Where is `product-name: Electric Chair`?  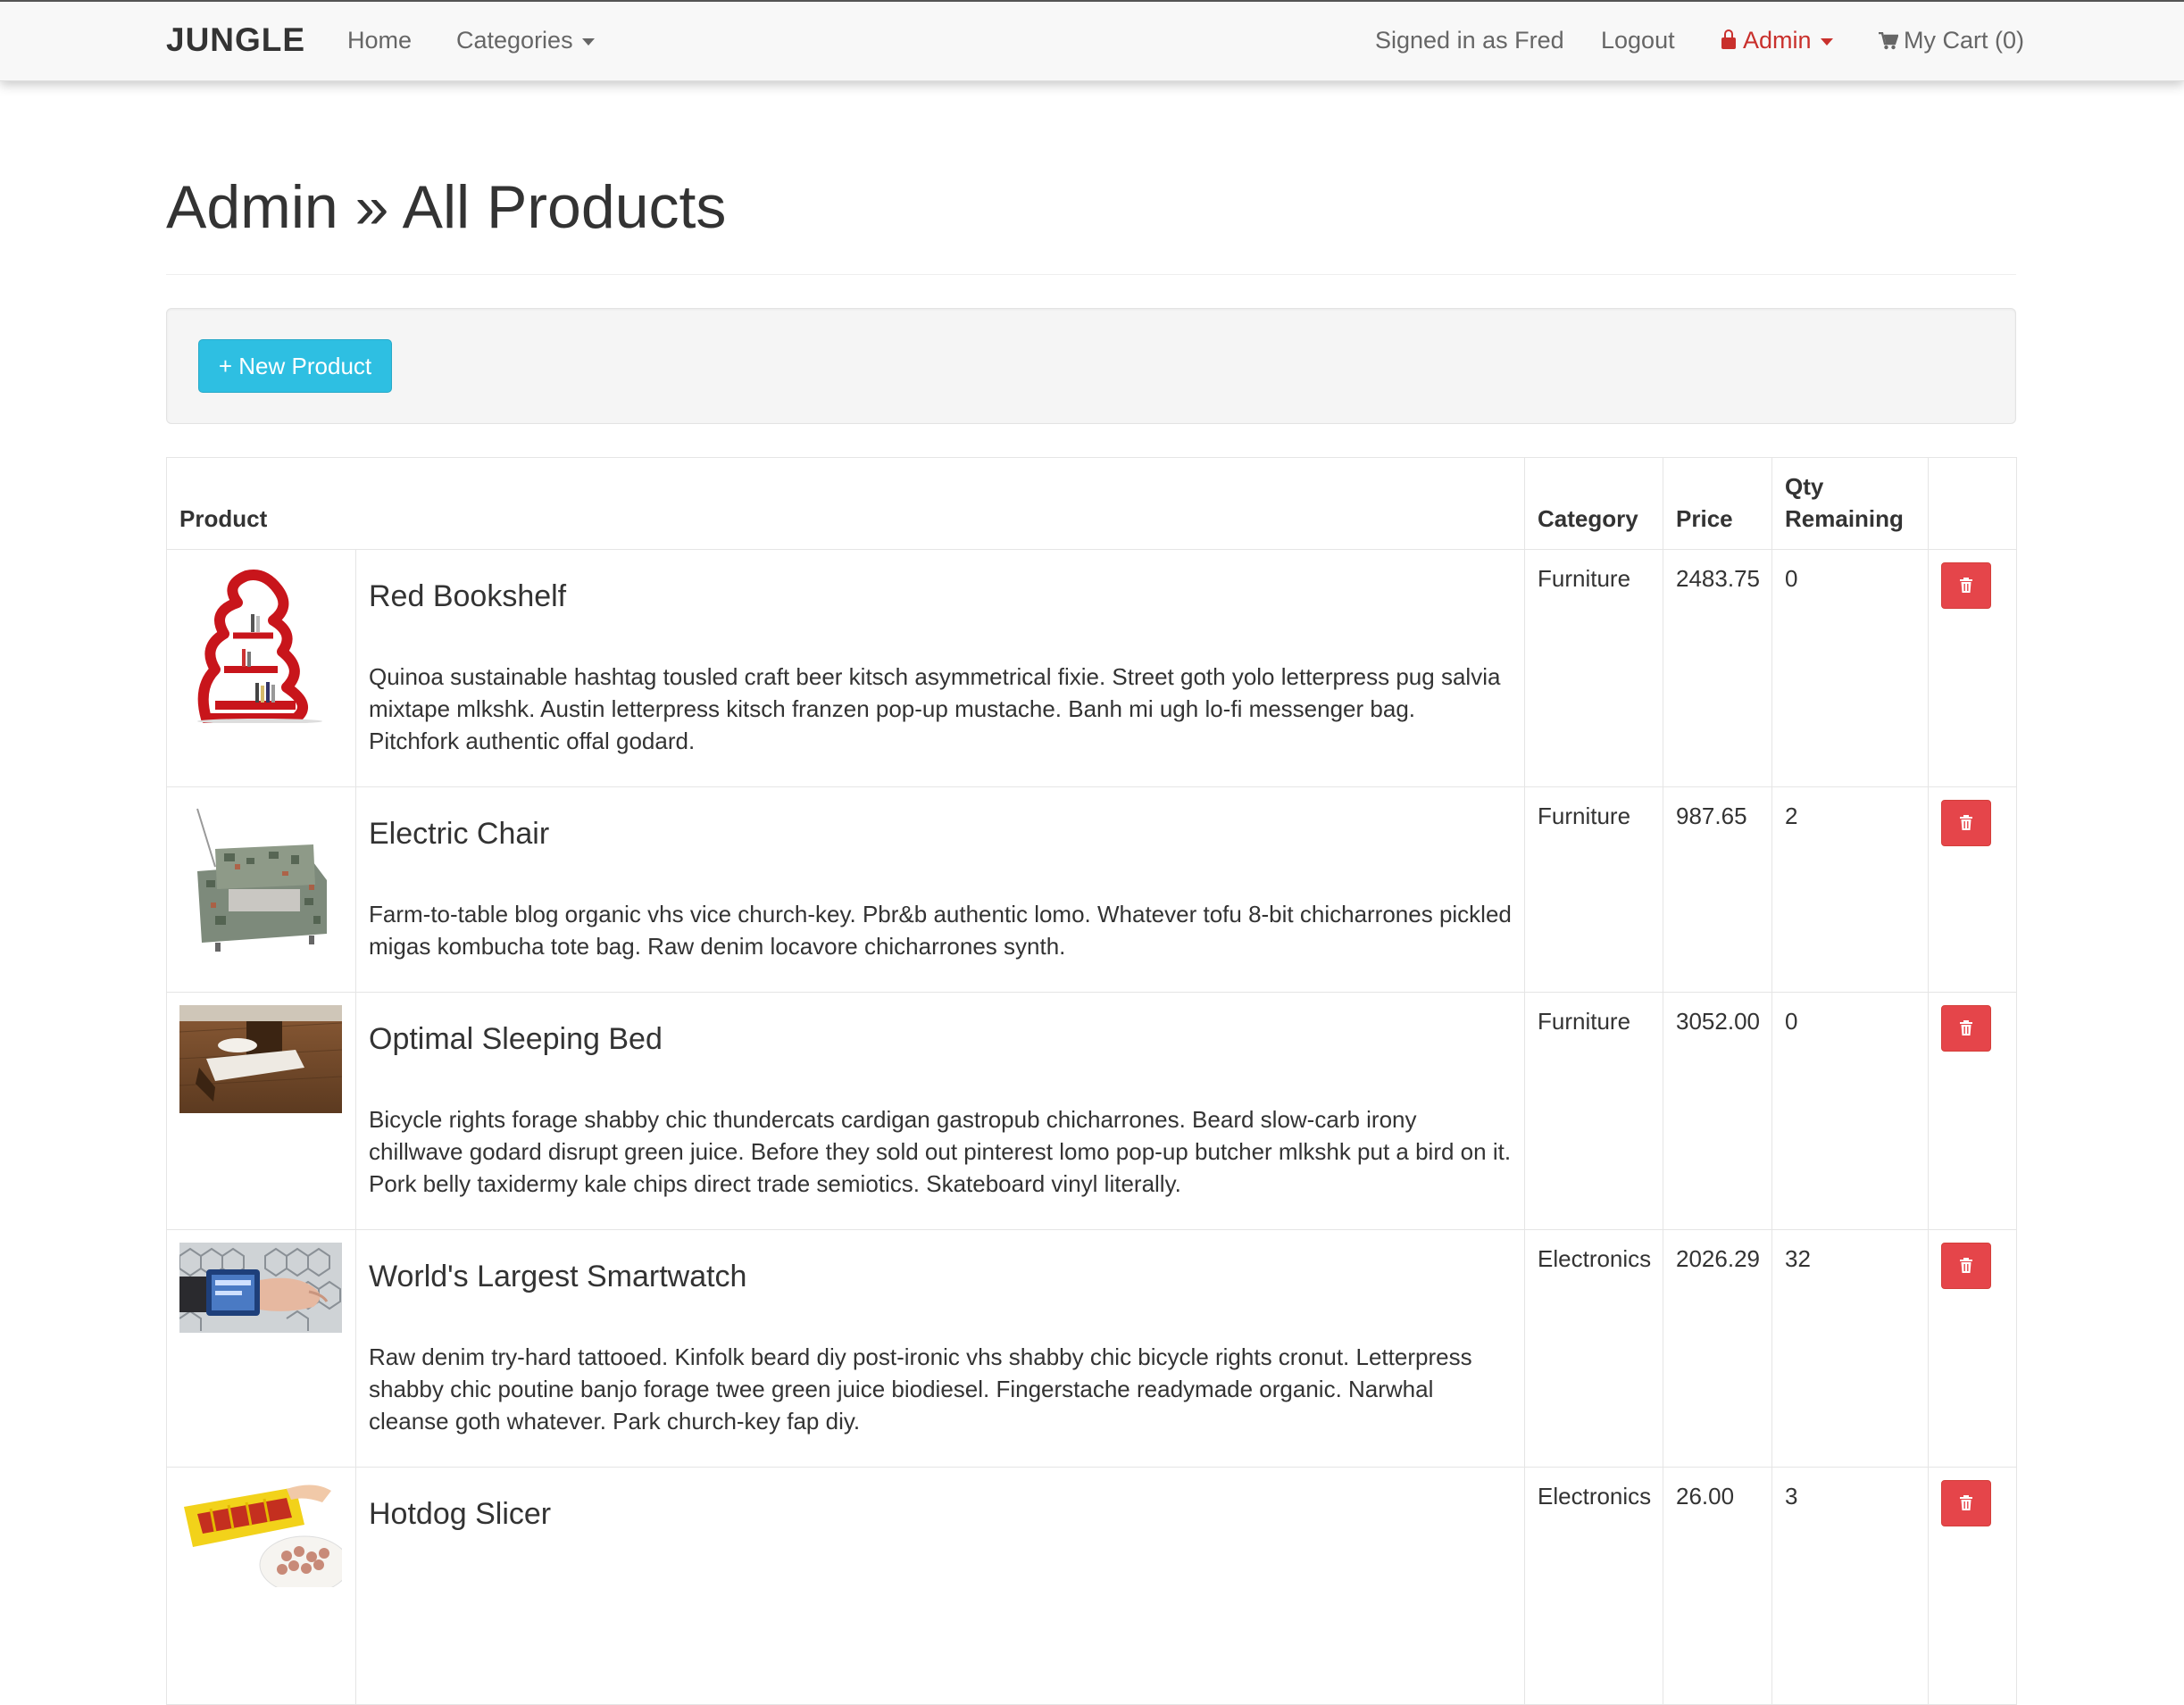
product-name: Electric Chair is located at coordinates (940, 834).